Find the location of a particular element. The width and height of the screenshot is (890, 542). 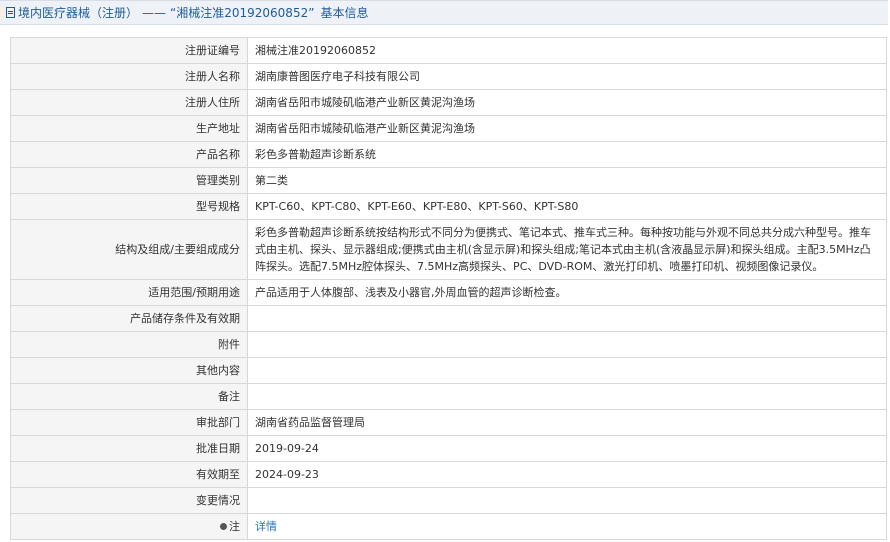

row-label: 管理类别 is located at coordinates (129, 180).